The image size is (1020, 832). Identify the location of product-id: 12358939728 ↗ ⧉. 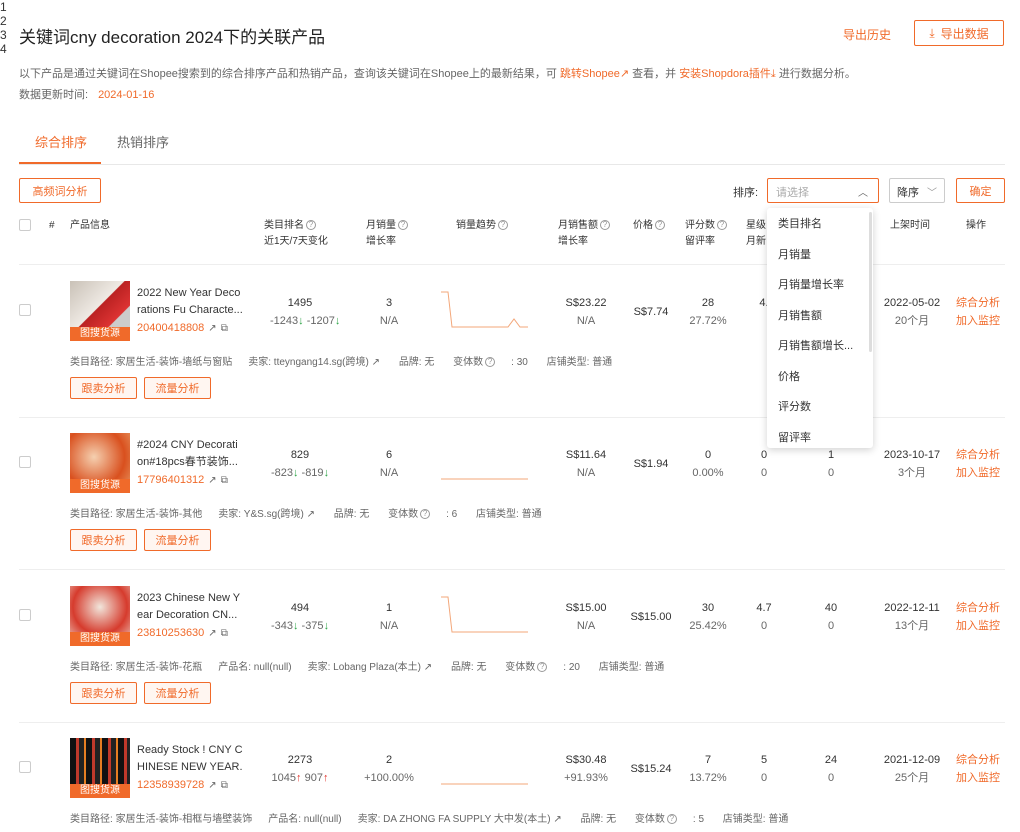
(182, 785).